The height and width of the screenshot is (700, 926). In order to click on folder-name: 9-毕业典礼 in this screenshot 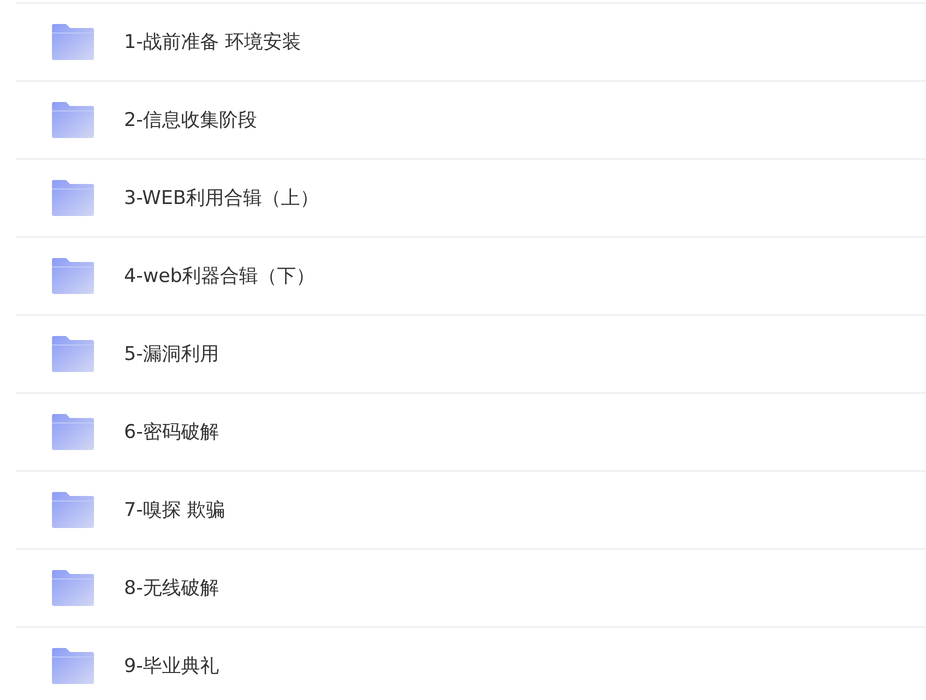, I will do `click(171, 666)`.